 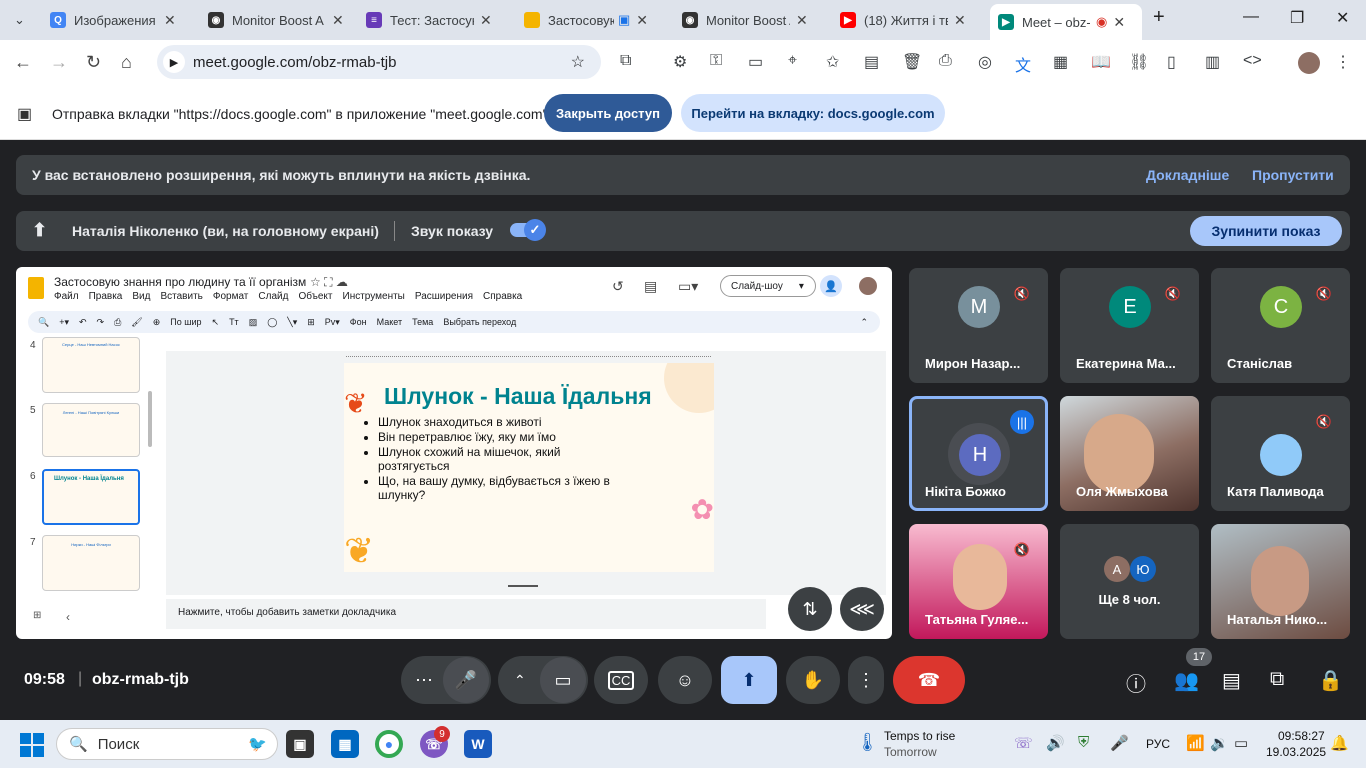 What do you see at coordinates (1129, 581) in the screenshot?
I see `more-participants-tile: А Ю Ще 8 чол.` at bounding box center [1129, 581].